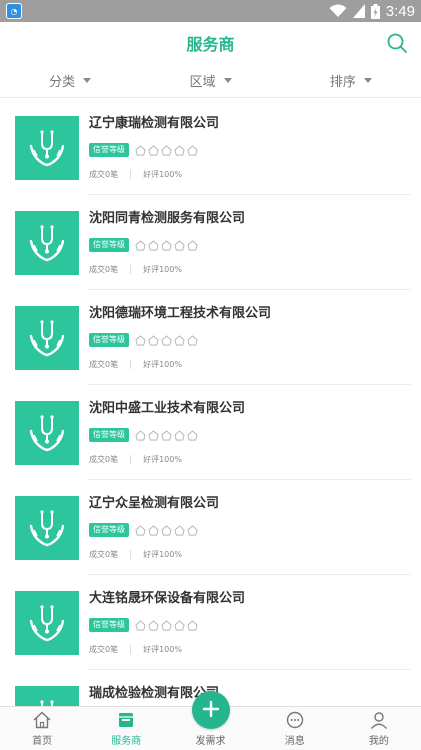  What do you see at coordinates (378, 720) in the screenshot?
I see `user-icon` at bounding box center [378, 720].